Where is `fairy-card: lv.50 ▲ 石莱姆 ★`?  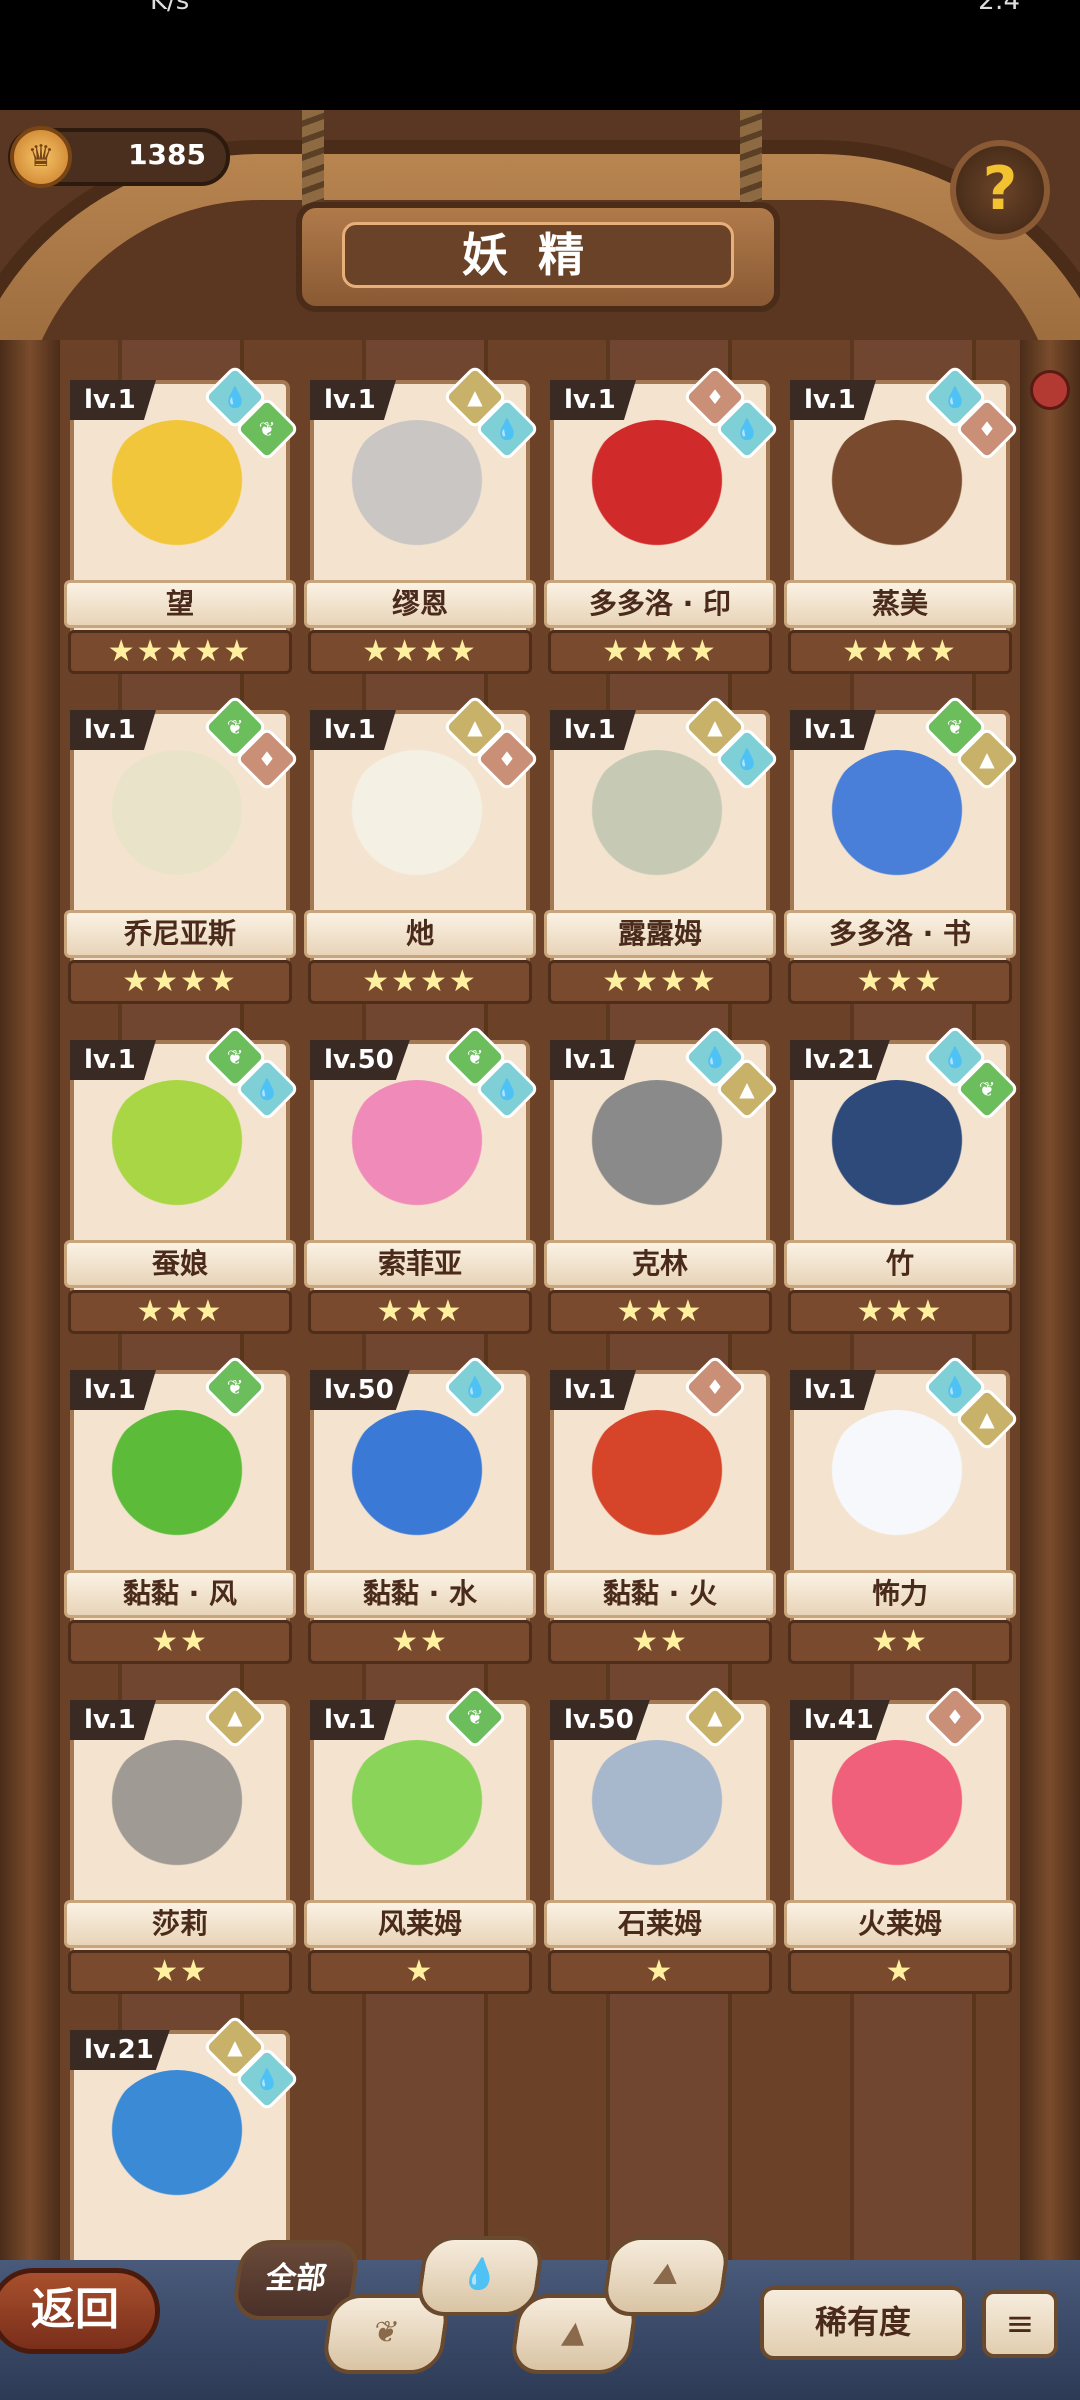
fairy-card: lv.50 ▲ 石莱姆 ★ is located at coordinates (660, 1842).